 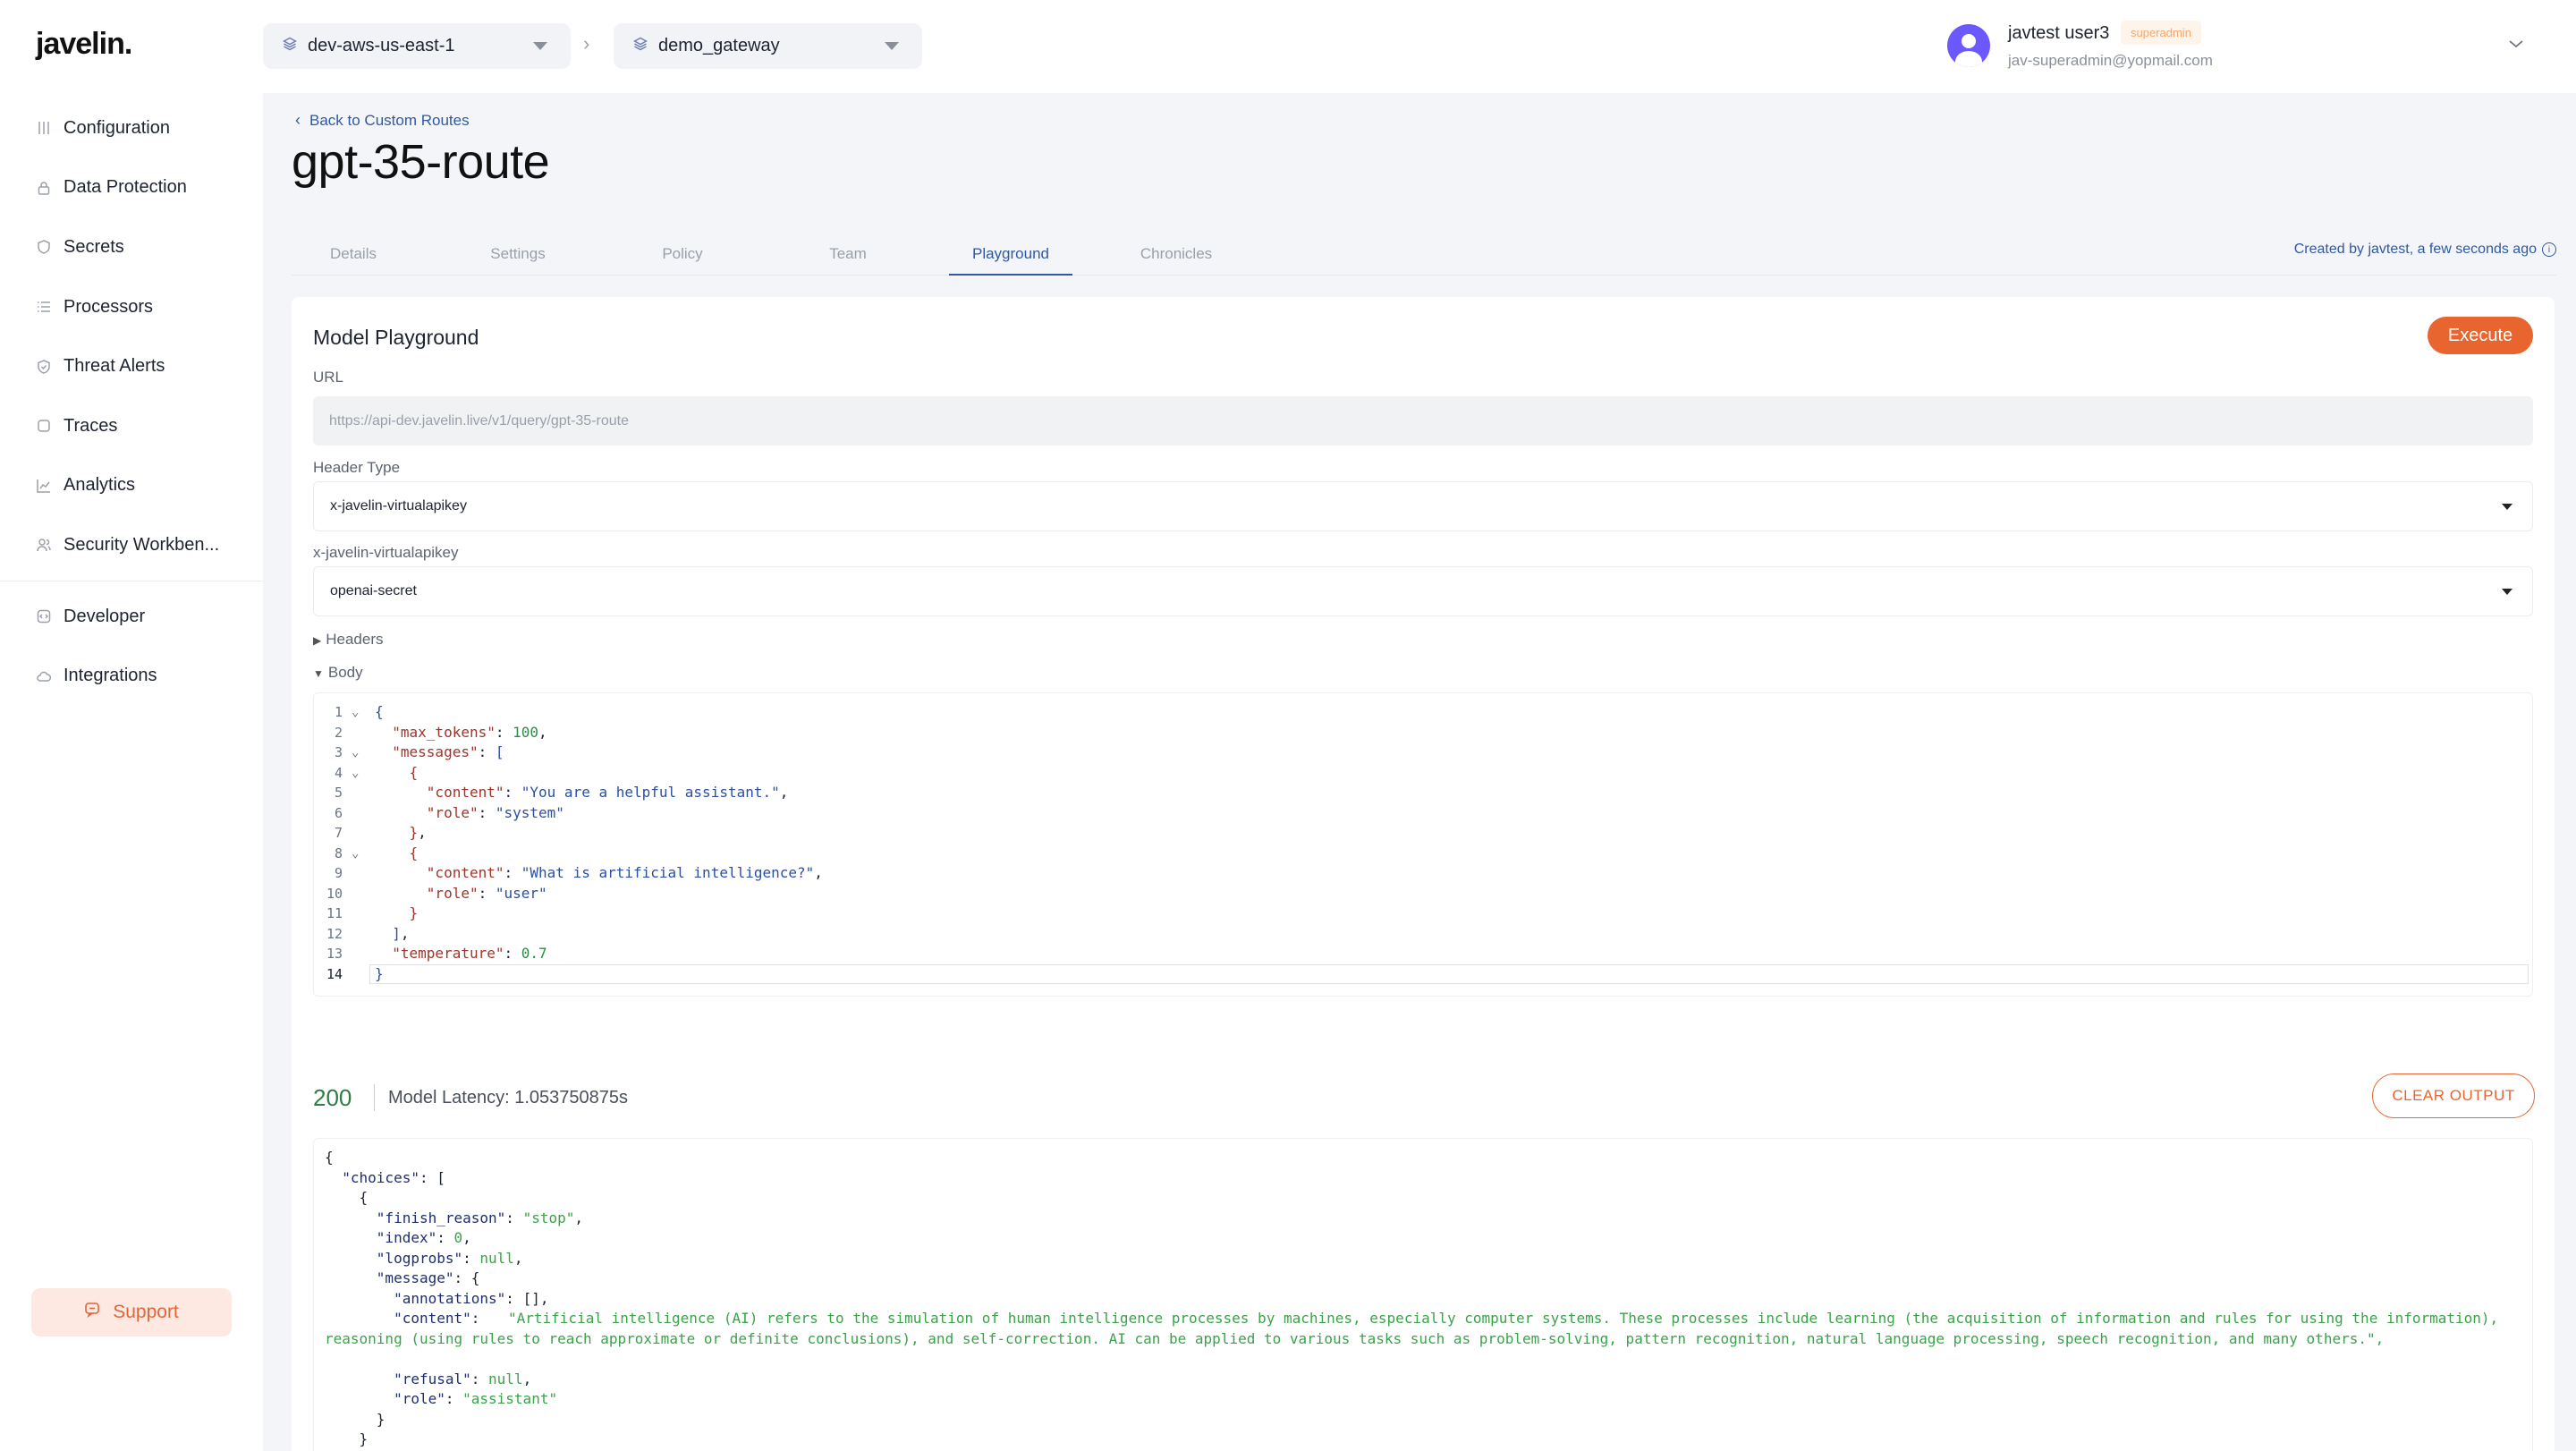 I want to click on sidebar-item-label: Integrations, so click(x=110, y=676).